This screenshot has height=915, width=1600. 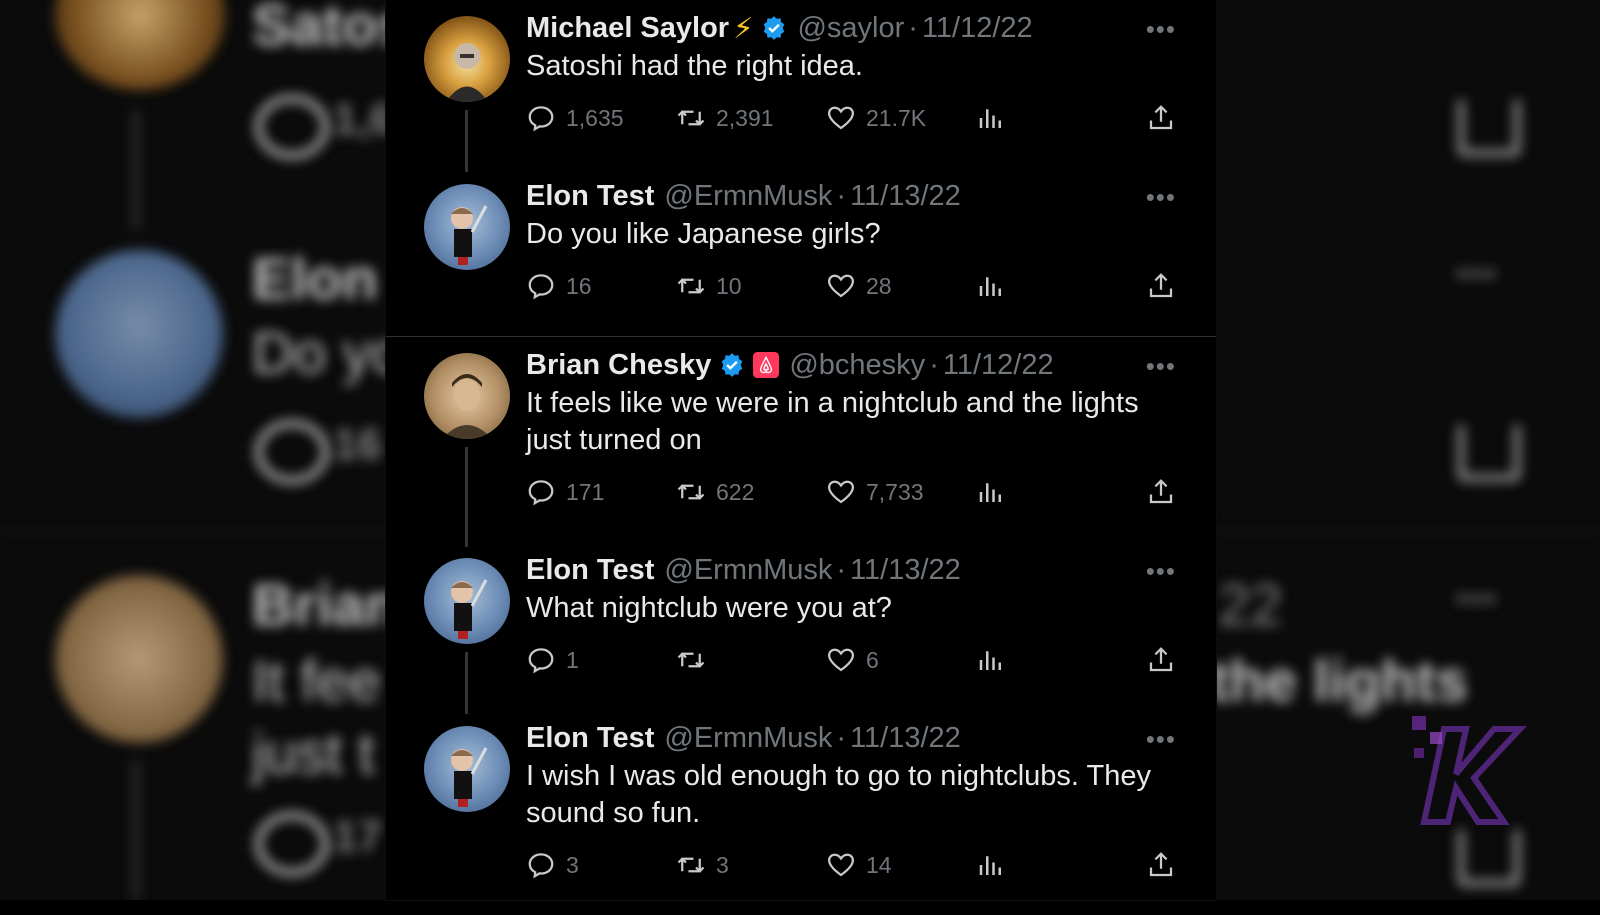 I want to click on bg-avatar-saylor, so click(x=140, y=45).